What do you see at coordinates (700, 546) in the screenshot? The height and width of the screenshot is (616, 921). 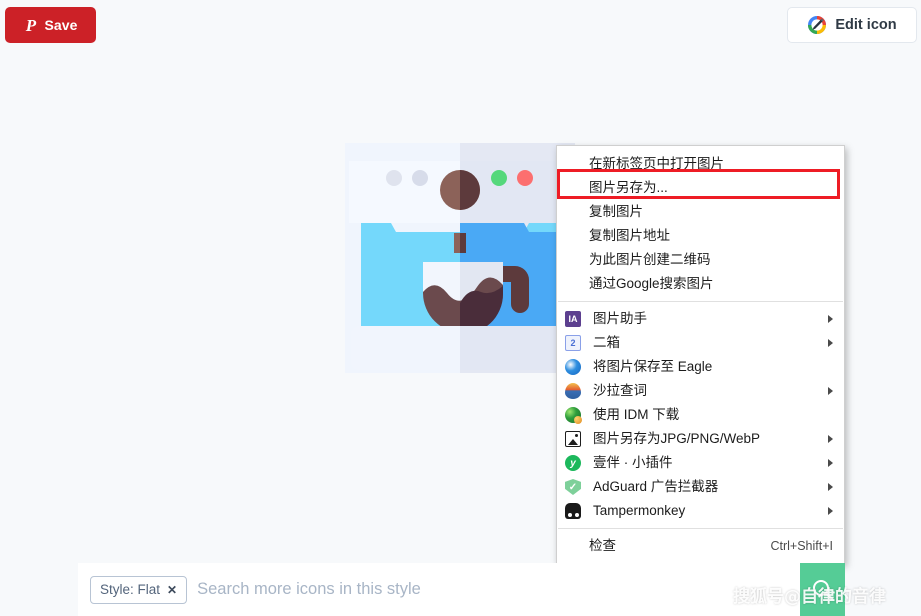 I see `menu-item-inspect: 检查 Ctrl+Shift+I` at bounding box center [700, 546].